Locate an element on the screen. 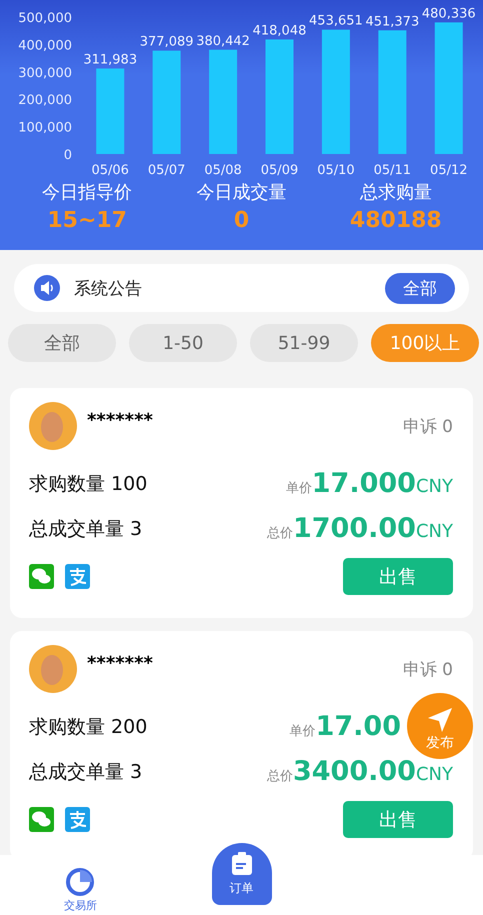 This screenshot has width=483, height=915. filter-chip: 1-50 is located at coordinates (183, 343).